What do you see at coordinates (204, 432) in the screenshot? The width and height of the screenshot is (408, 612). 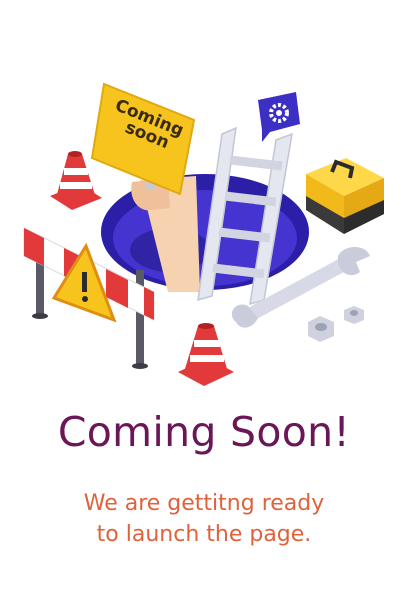 I see `page-title: Coming Soon!` at bounding box center [204, 432].